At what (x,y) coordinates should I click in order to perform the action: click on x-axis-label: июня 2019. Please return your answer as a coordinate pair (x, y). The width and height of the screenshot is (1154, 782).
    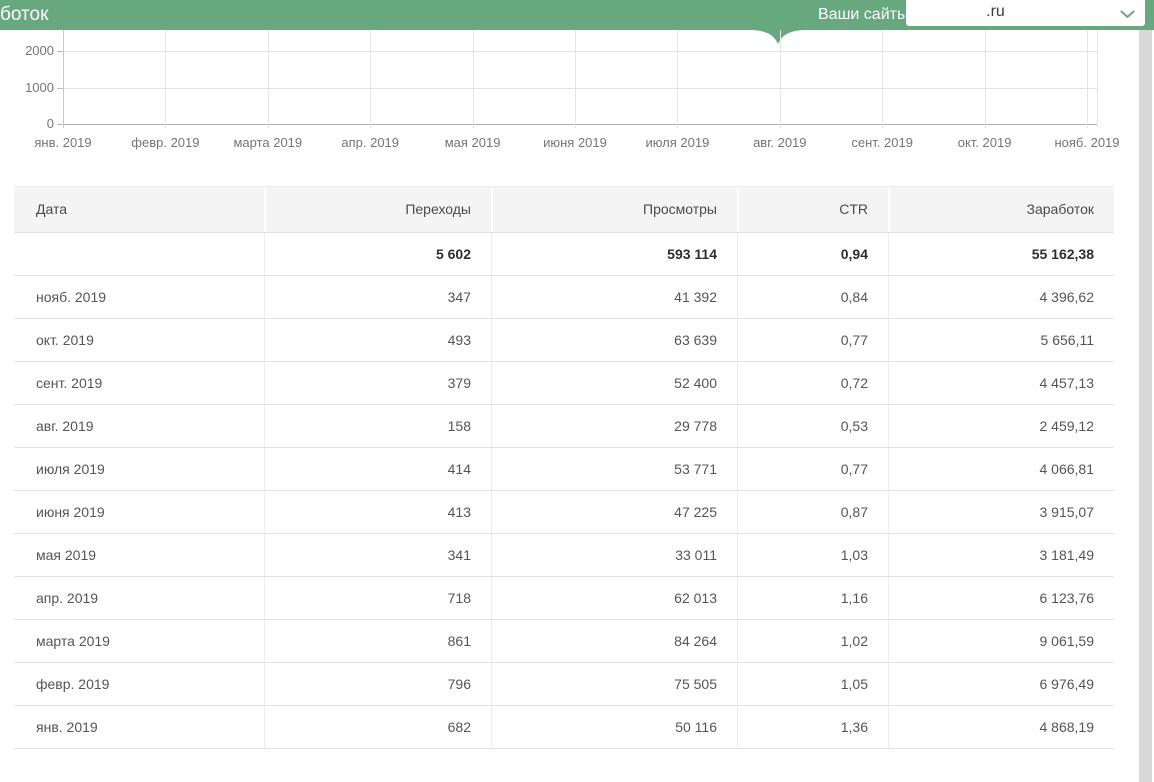
    Looking at the image, I should click on (575, 142).